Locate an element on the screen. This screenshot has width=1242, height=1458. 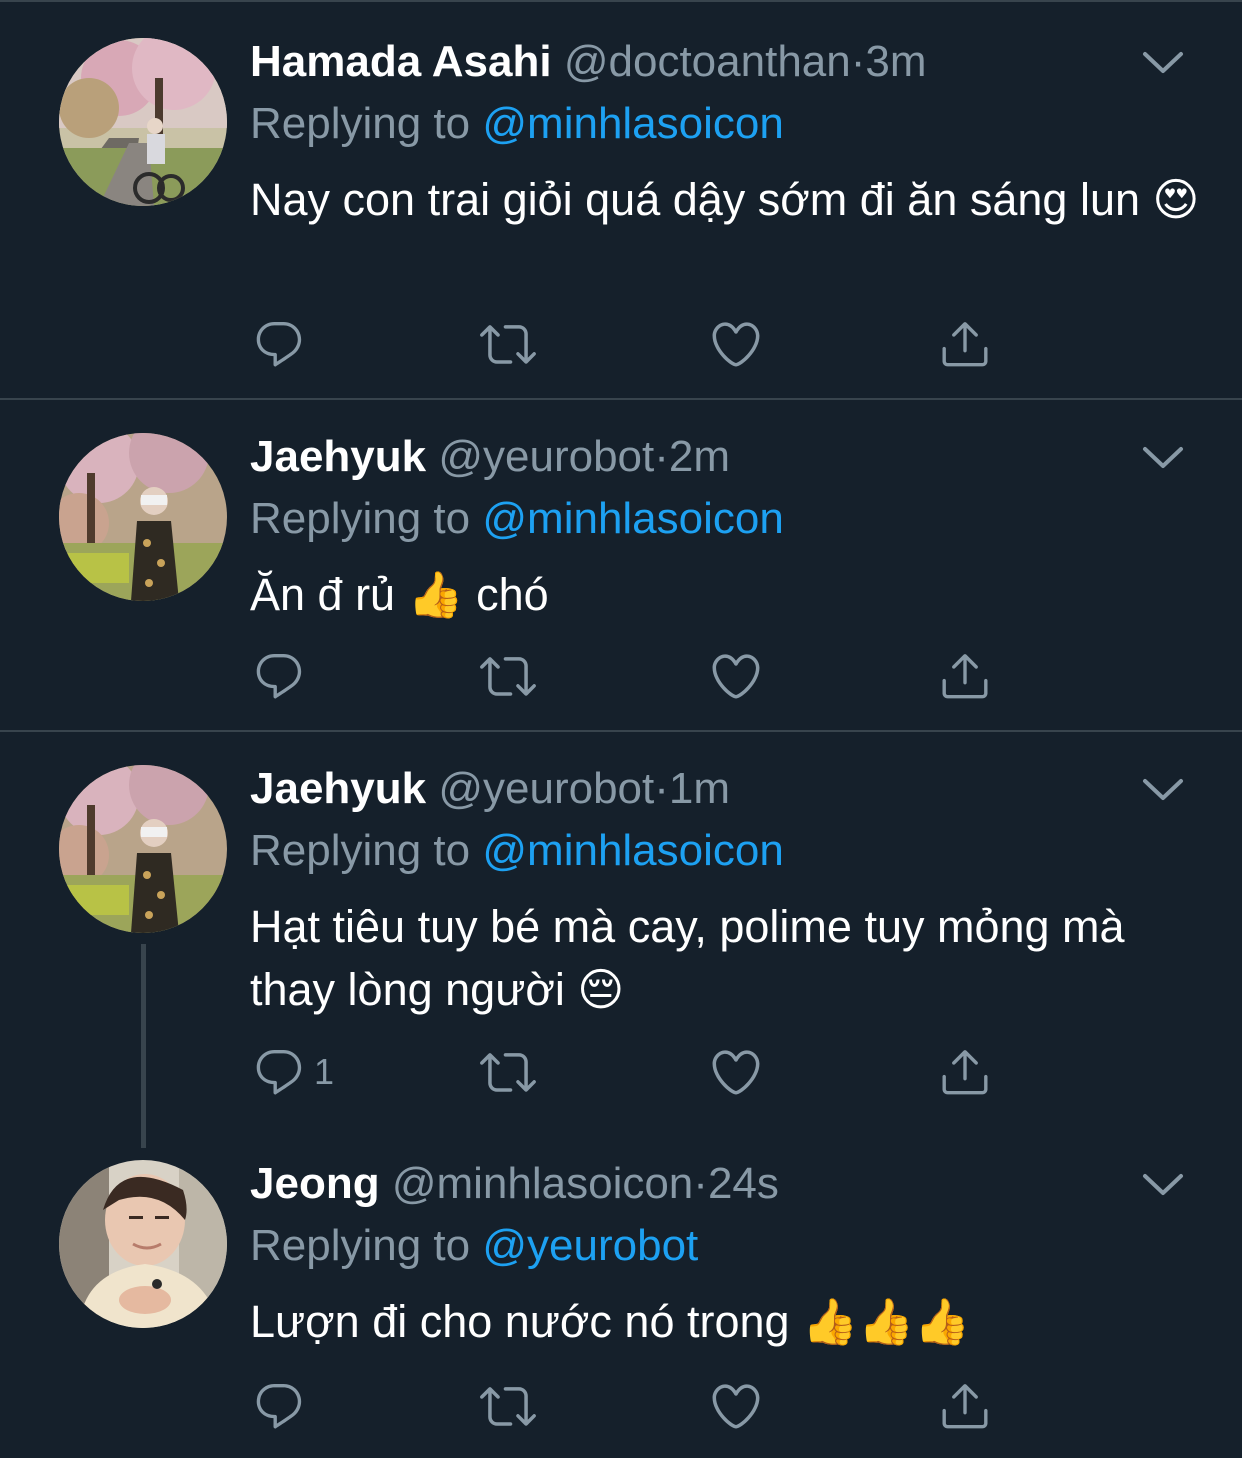
tweet-header: Jaehyuk @yeurobot·1m is located at coordinates (490, 789).